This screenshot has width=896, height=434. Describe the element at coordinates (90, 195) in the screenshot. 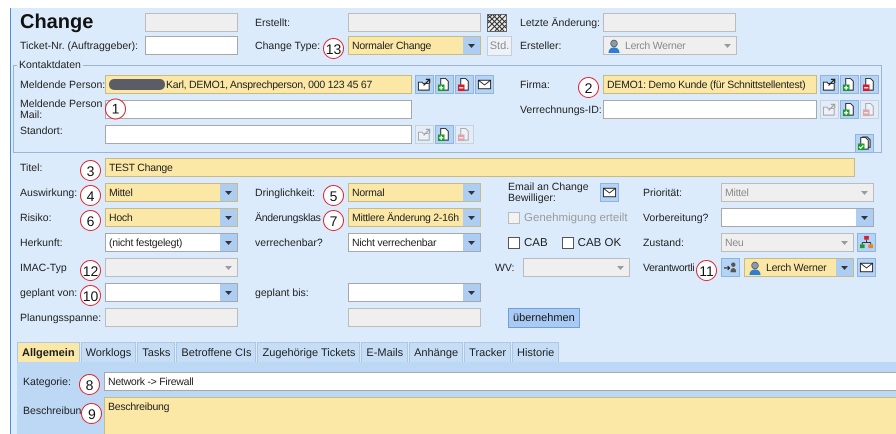

I see `callout-marker: 4` at that location.